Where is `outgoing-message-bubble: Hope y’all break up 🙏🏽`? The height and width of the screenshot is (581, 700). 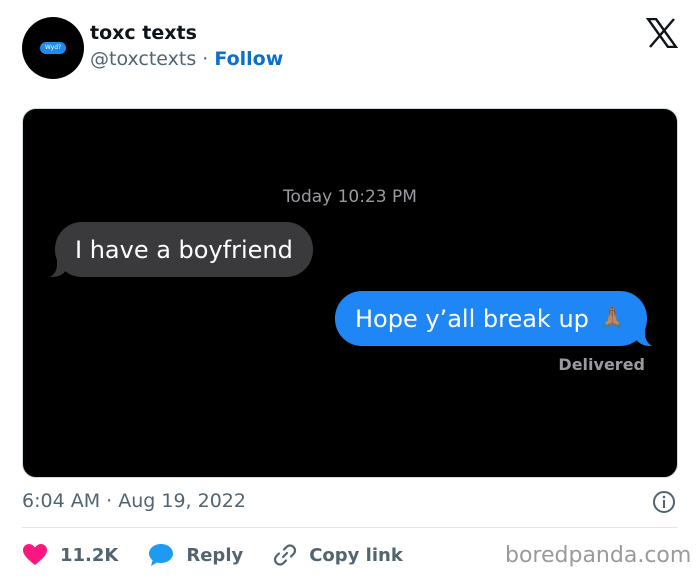 outgoing-message-bubble: Hope y’all break up 🙏🏽 is located at coordinates (491, 318).